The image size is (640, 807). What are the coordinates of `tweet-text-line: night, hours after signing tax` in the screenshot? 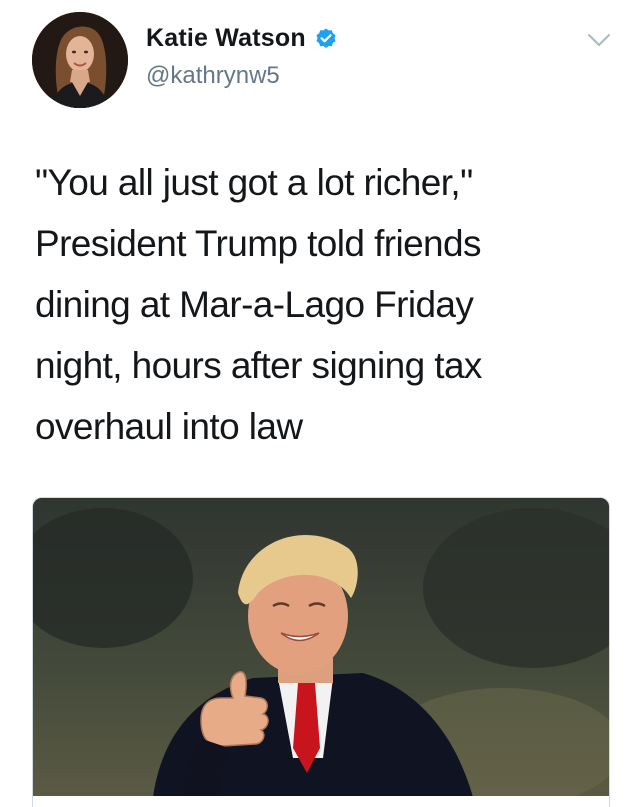 It's located at (258, 365).